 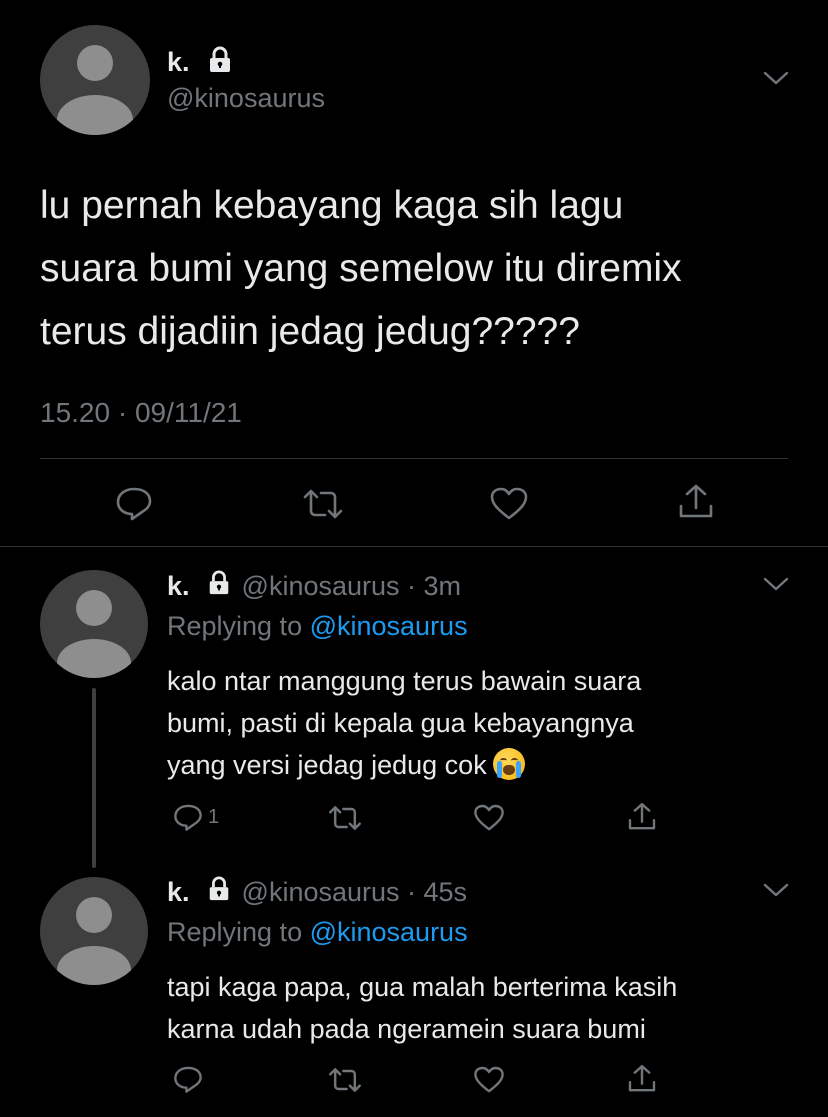 I want to click on reply-text-line: yang versi jedag jedug cok, so click(x=327, y=765).